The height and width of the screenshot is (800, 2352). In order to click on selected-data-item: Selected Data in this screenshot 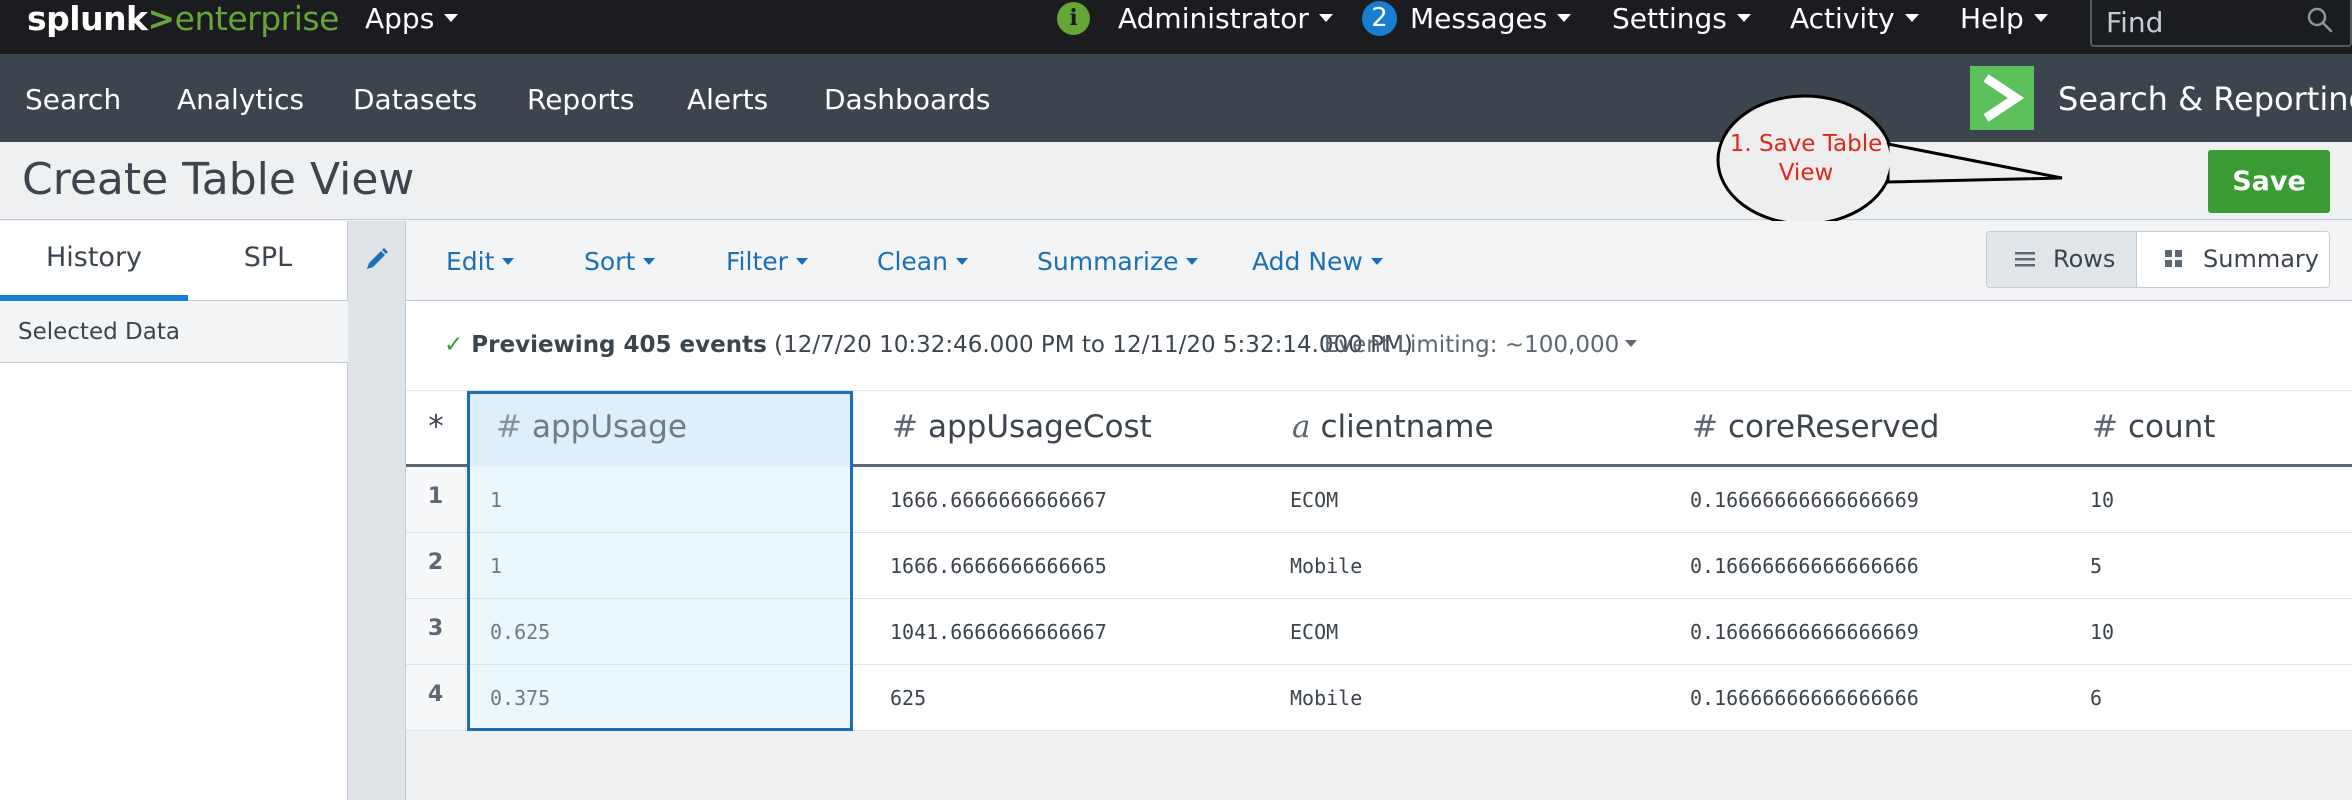, I will do `click(174, 332)`.